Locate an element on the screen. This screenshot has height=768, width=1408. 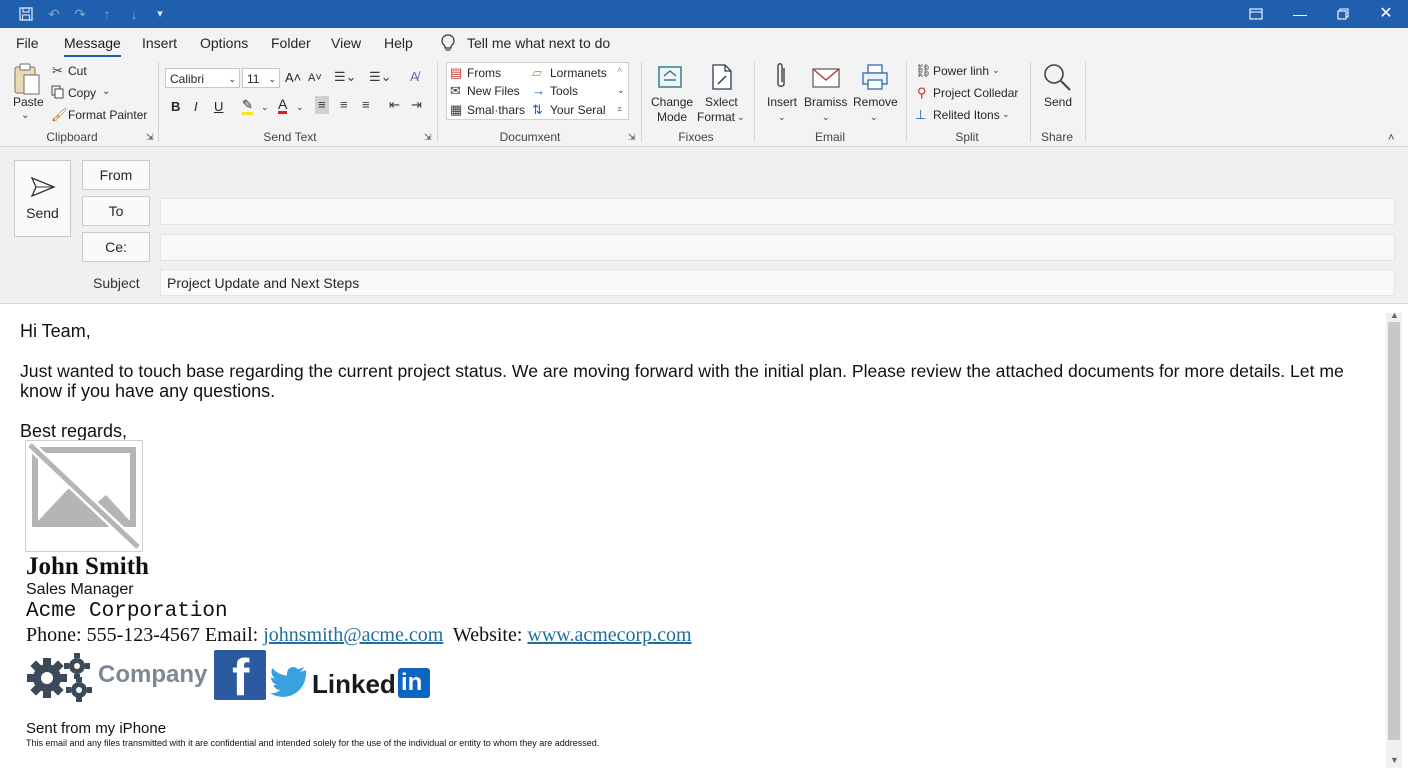
customize-icon: ▾ is located at coordinates (160, 14).